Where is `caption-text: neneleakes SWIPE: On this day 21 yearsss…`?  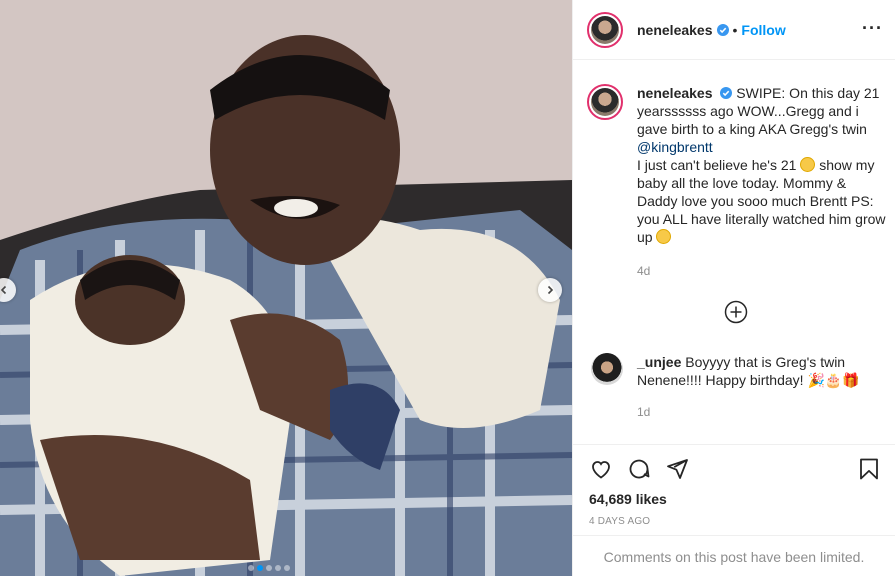 caption-text: neneleakes SWIPE: On this day 21 yearsss… is located at coordinates (762, 165).